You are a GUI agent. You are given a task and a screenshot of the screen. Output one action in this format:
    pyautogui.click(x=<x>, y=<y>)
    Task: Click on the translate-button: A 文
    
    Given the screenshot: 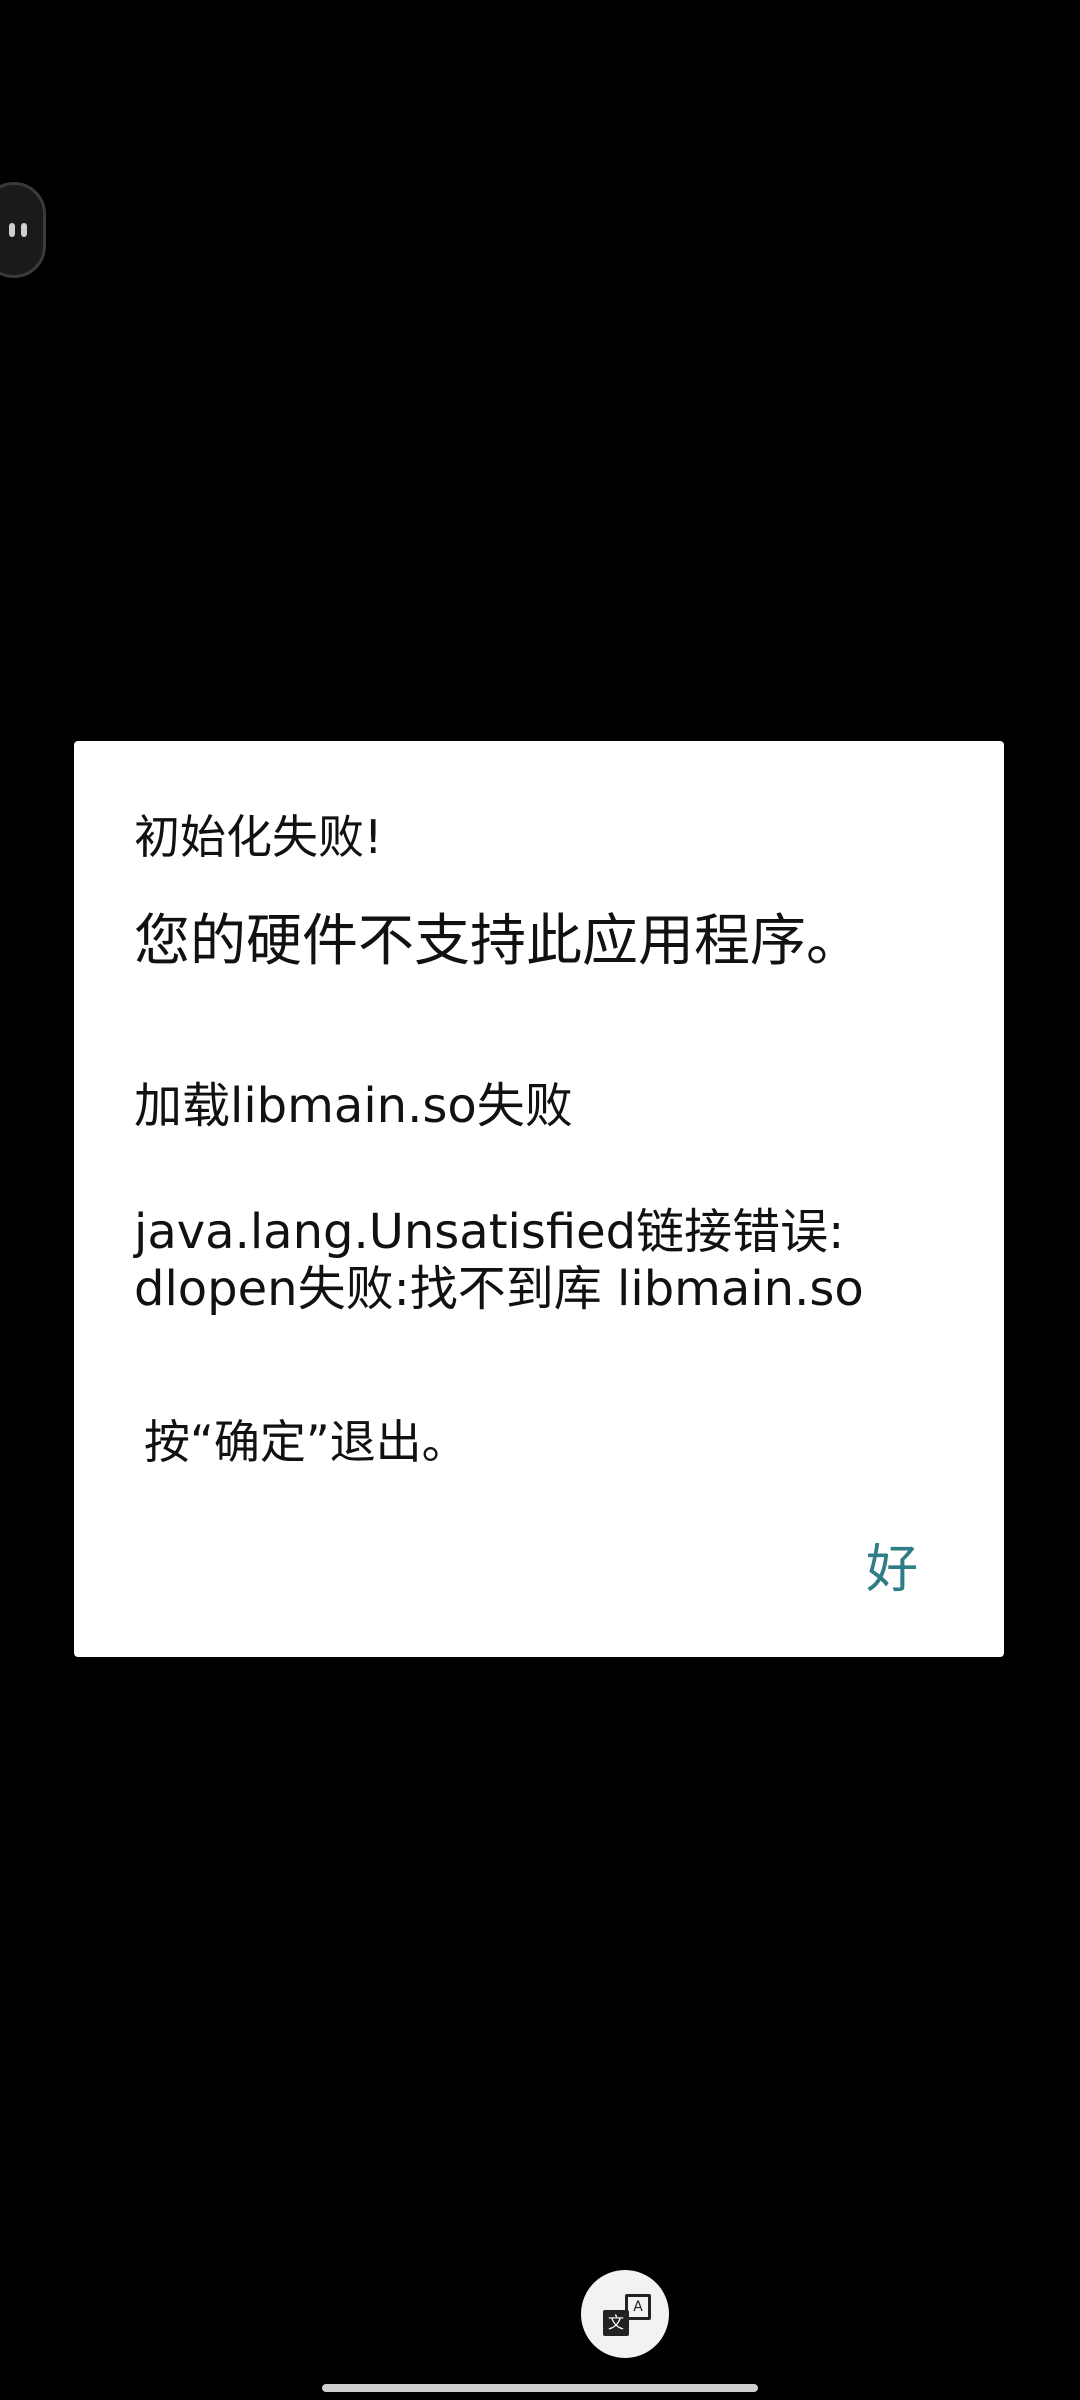 What is the action you would take?
    pyautogui.click(x=625, y=2314)
    